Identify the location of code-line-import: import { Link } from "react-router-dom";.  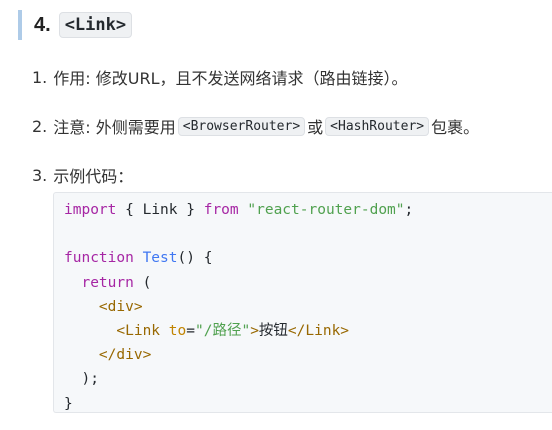
(308, 210).